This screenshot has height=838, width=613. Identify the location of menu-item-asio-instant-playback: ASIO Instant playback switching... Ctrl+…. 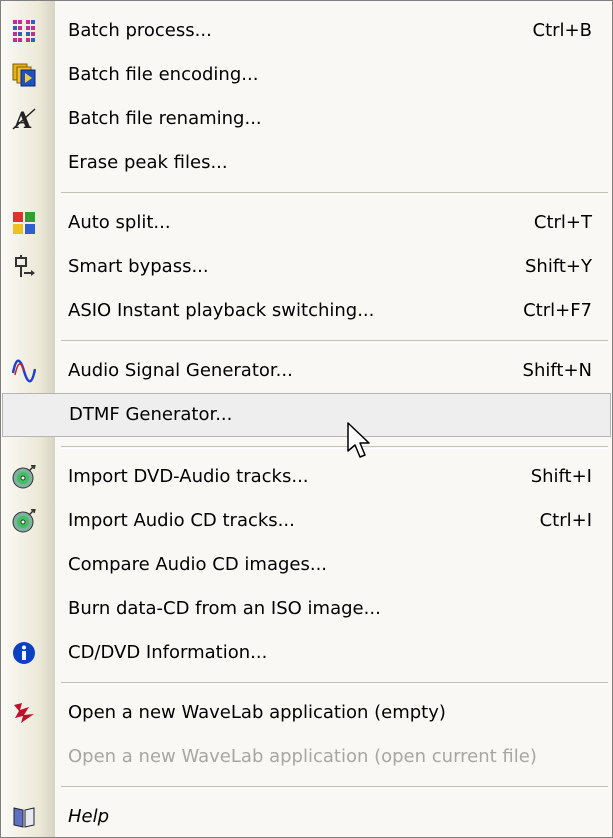
(306, 311).